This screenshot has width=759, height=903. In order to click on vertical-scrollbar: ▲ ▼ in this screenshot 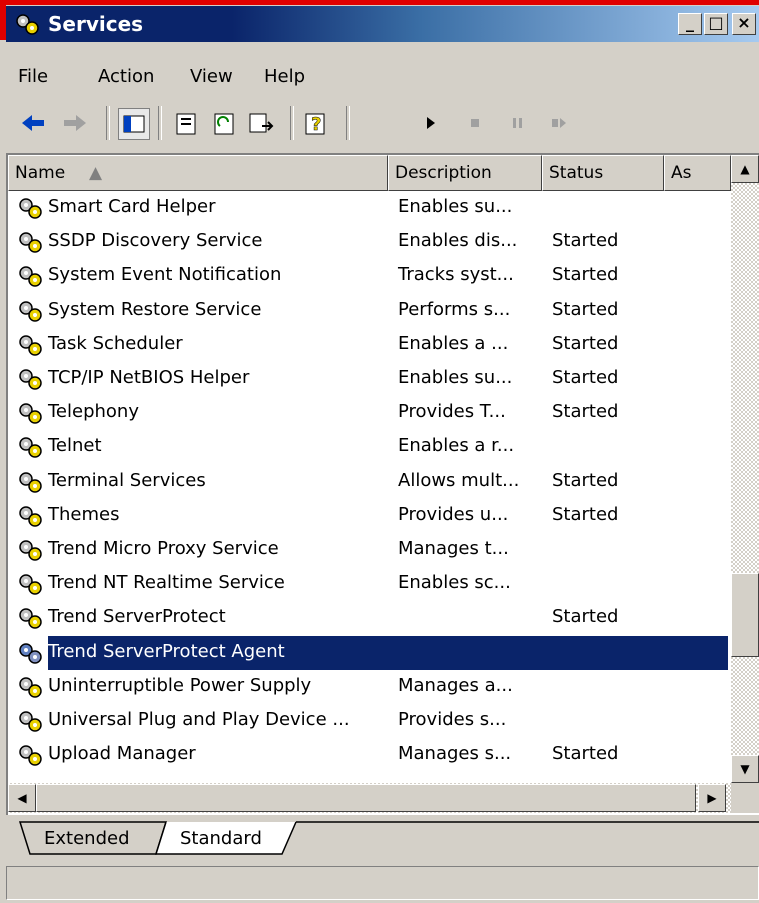, I will do `click(745, 469)`.